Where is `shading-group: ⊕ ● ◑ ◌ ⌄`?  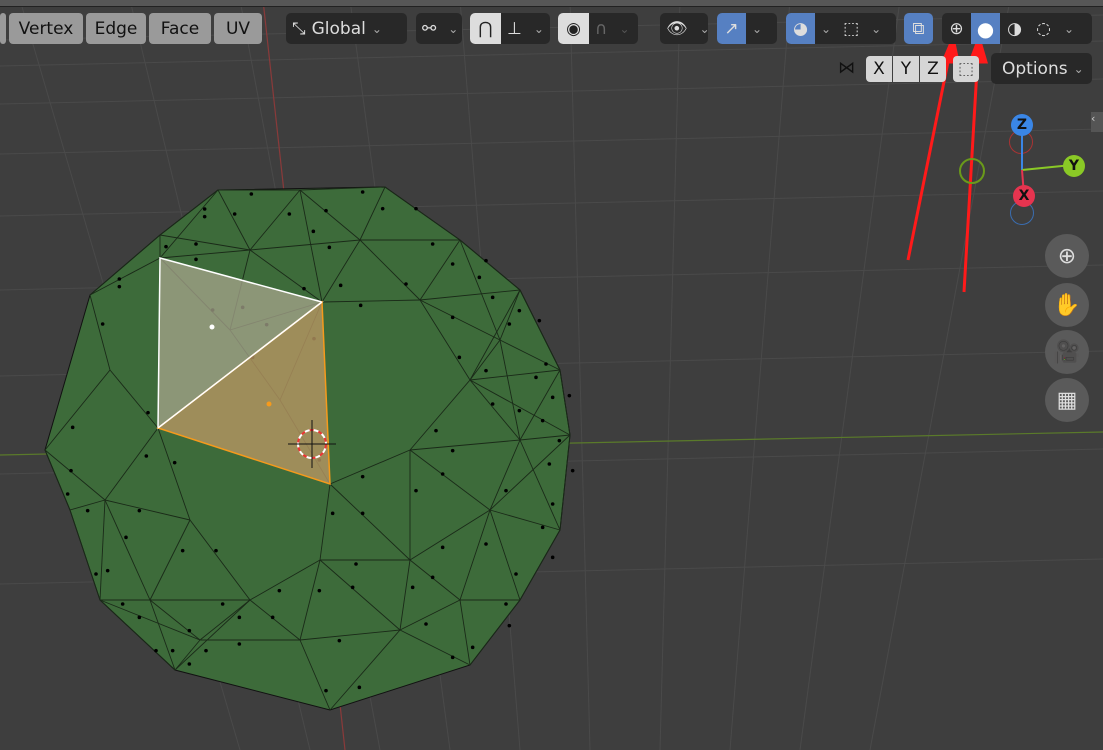
shading-group: ⊕ ● ◑ ◌ ⌄ is located at coordinates (1017, 28).